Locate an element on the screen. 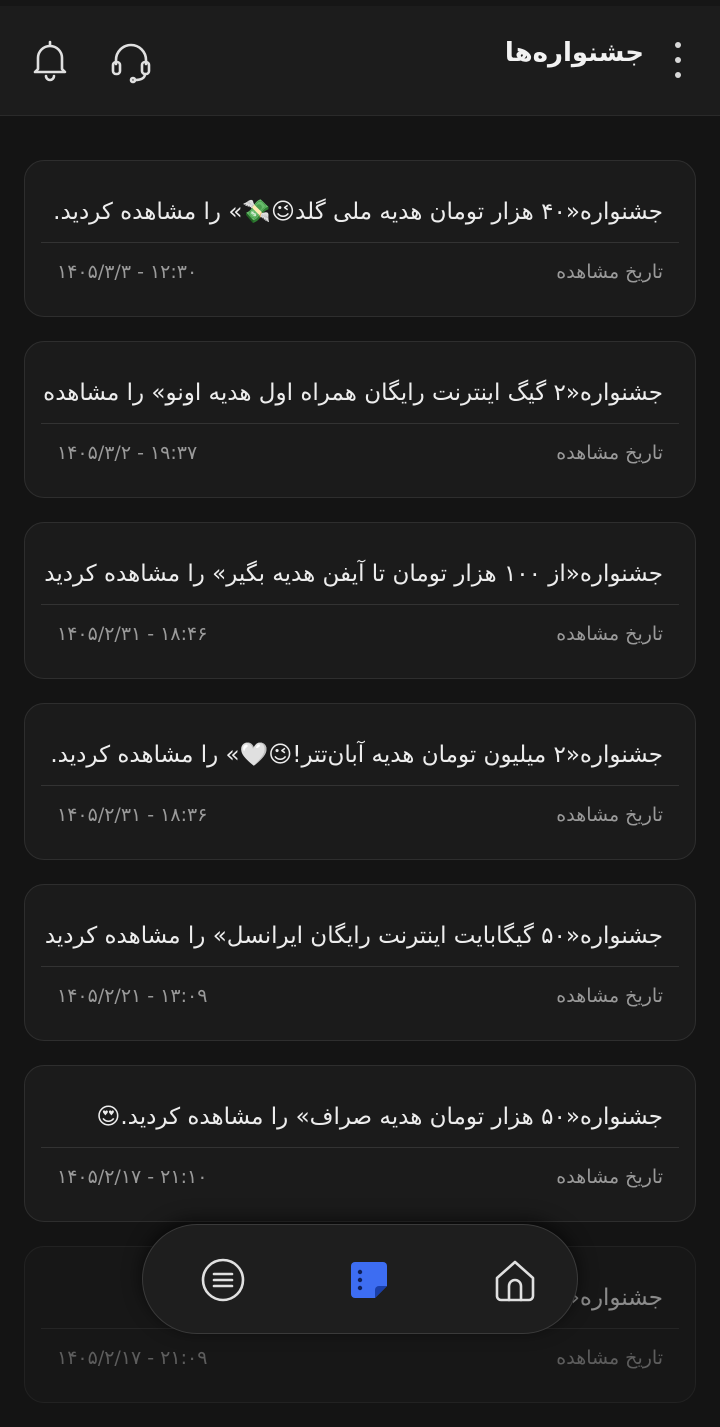  home-icon is located at coordinates (515, 1280).